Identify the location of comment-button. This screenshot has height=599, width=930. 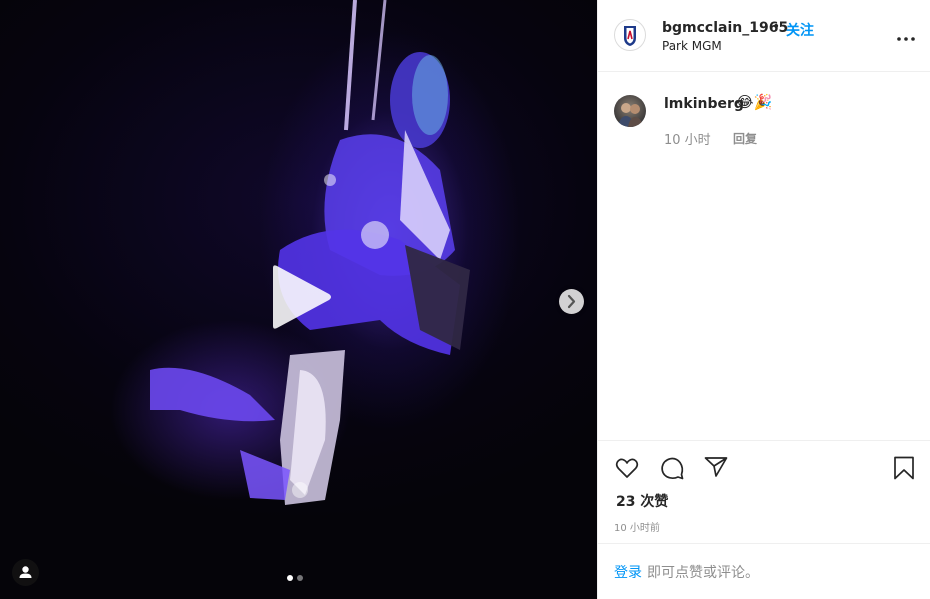
(672, 470).